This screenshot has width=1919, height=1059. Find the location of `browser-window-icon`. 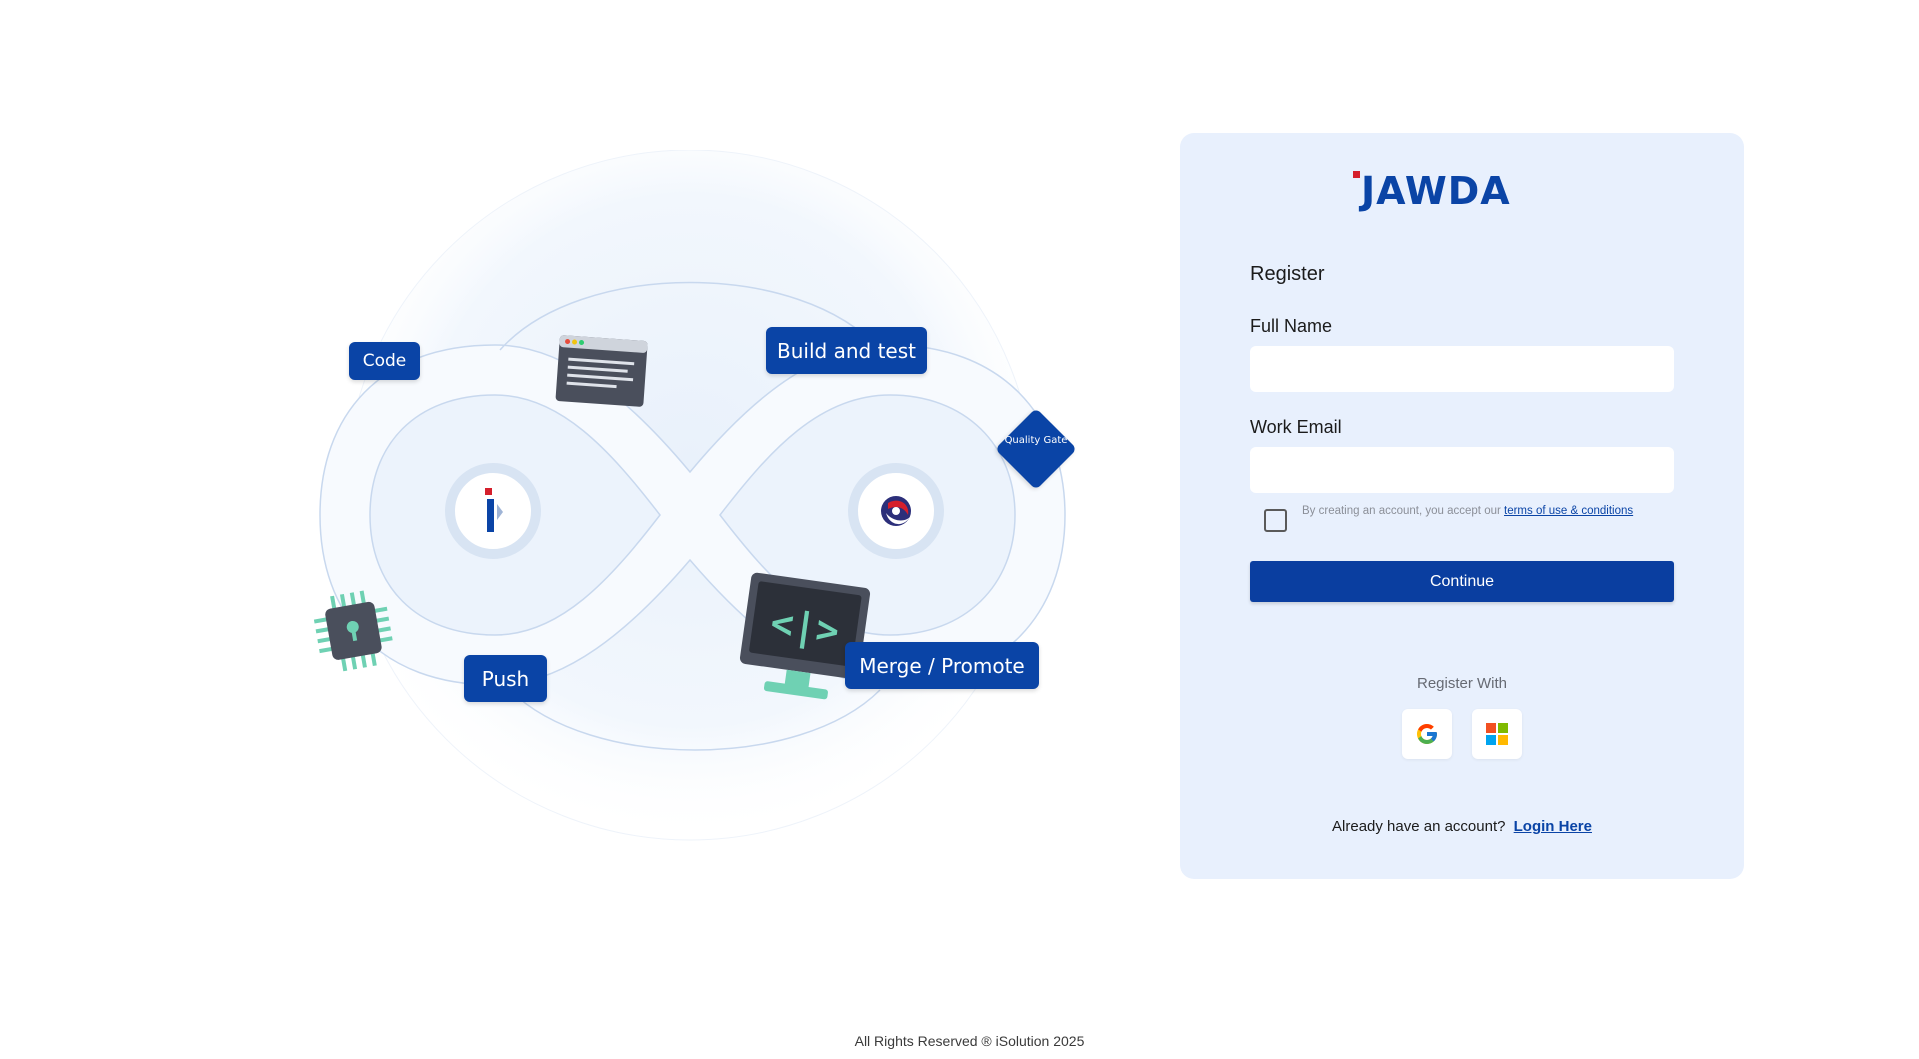

browser-window-icon is located at coordinates (601, 371).